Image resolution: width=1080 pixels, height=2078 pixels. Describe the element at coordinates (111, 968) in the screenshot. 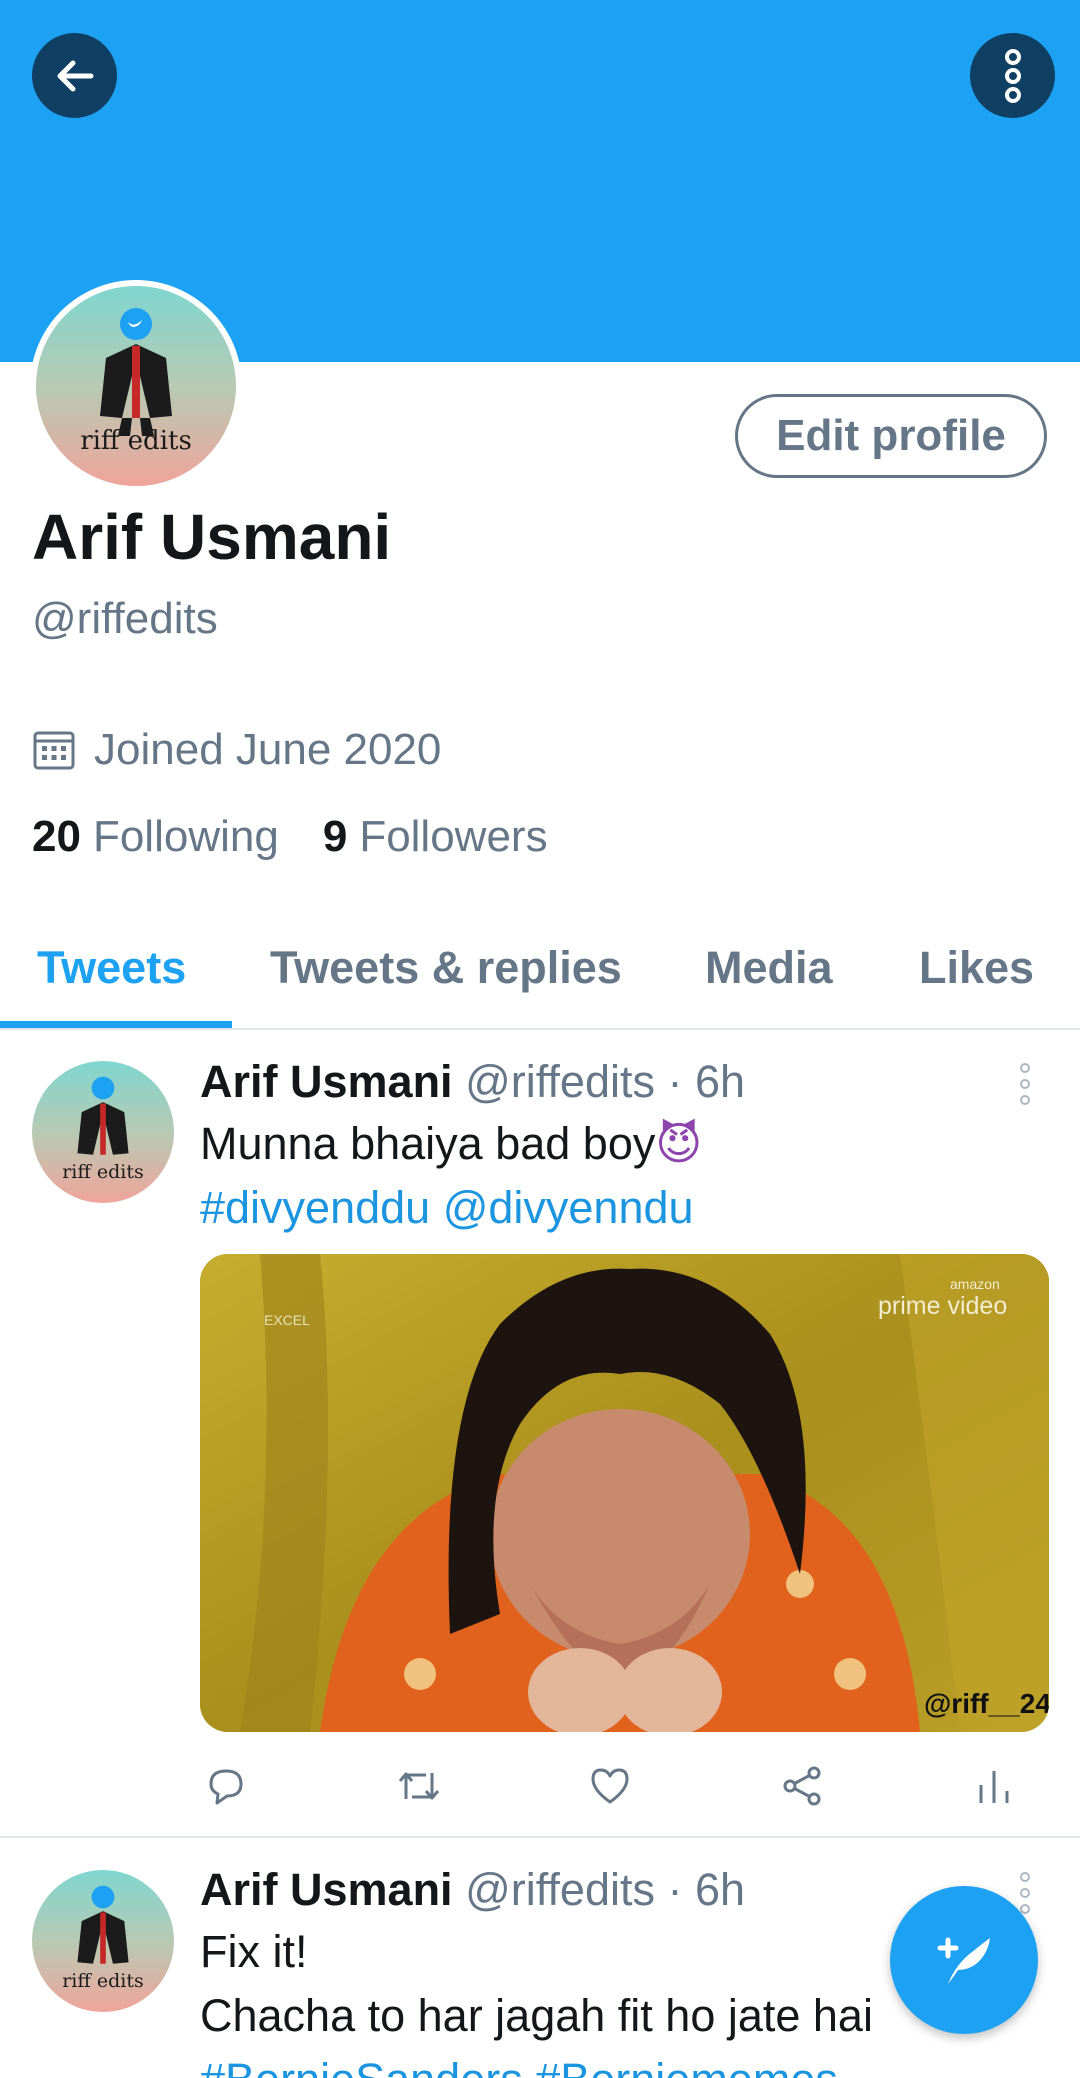

I see `tab-tweets: Tweets` at that location.